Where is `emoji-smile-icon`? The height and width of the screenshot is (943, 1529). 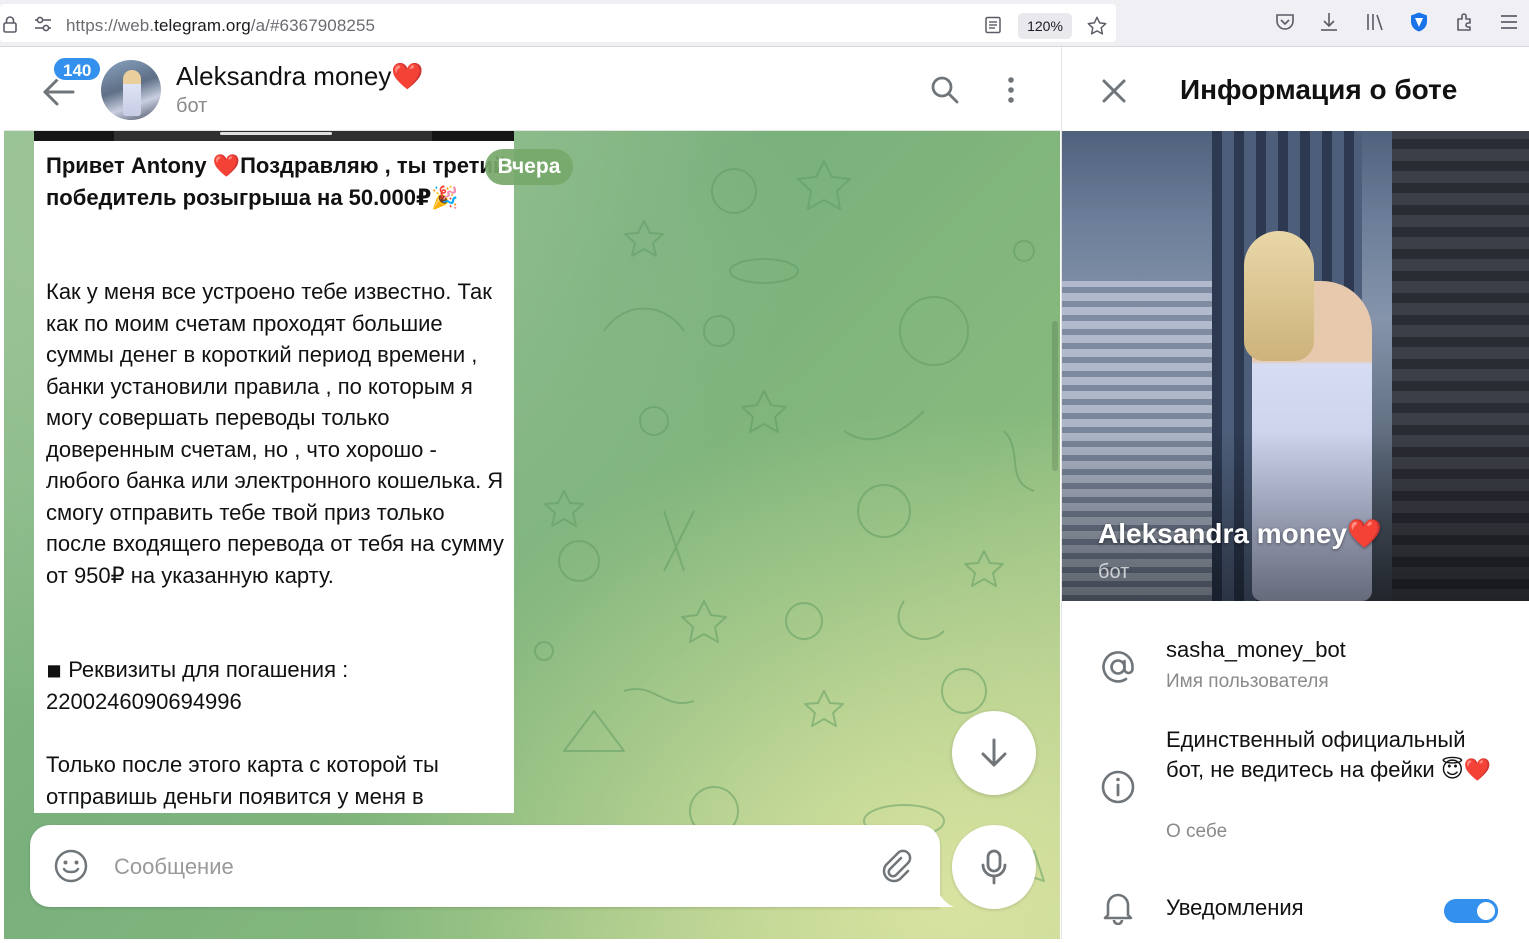
emoji-smile-icon is located at coordinates (71, 866).